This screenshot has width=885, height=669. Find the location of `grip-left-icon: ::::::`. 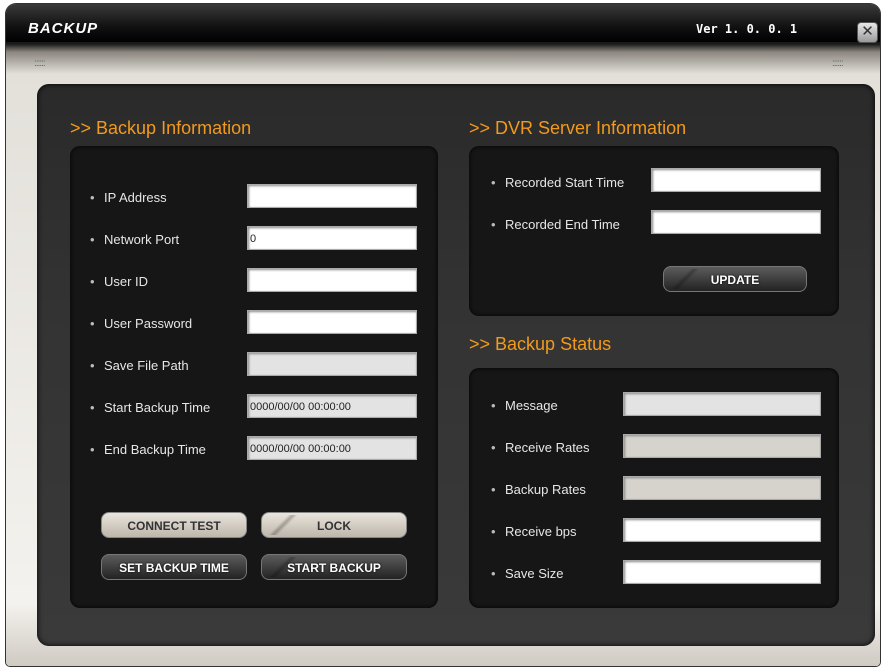

grip-left-icon: :::::: is located at coordinates (40, 63).